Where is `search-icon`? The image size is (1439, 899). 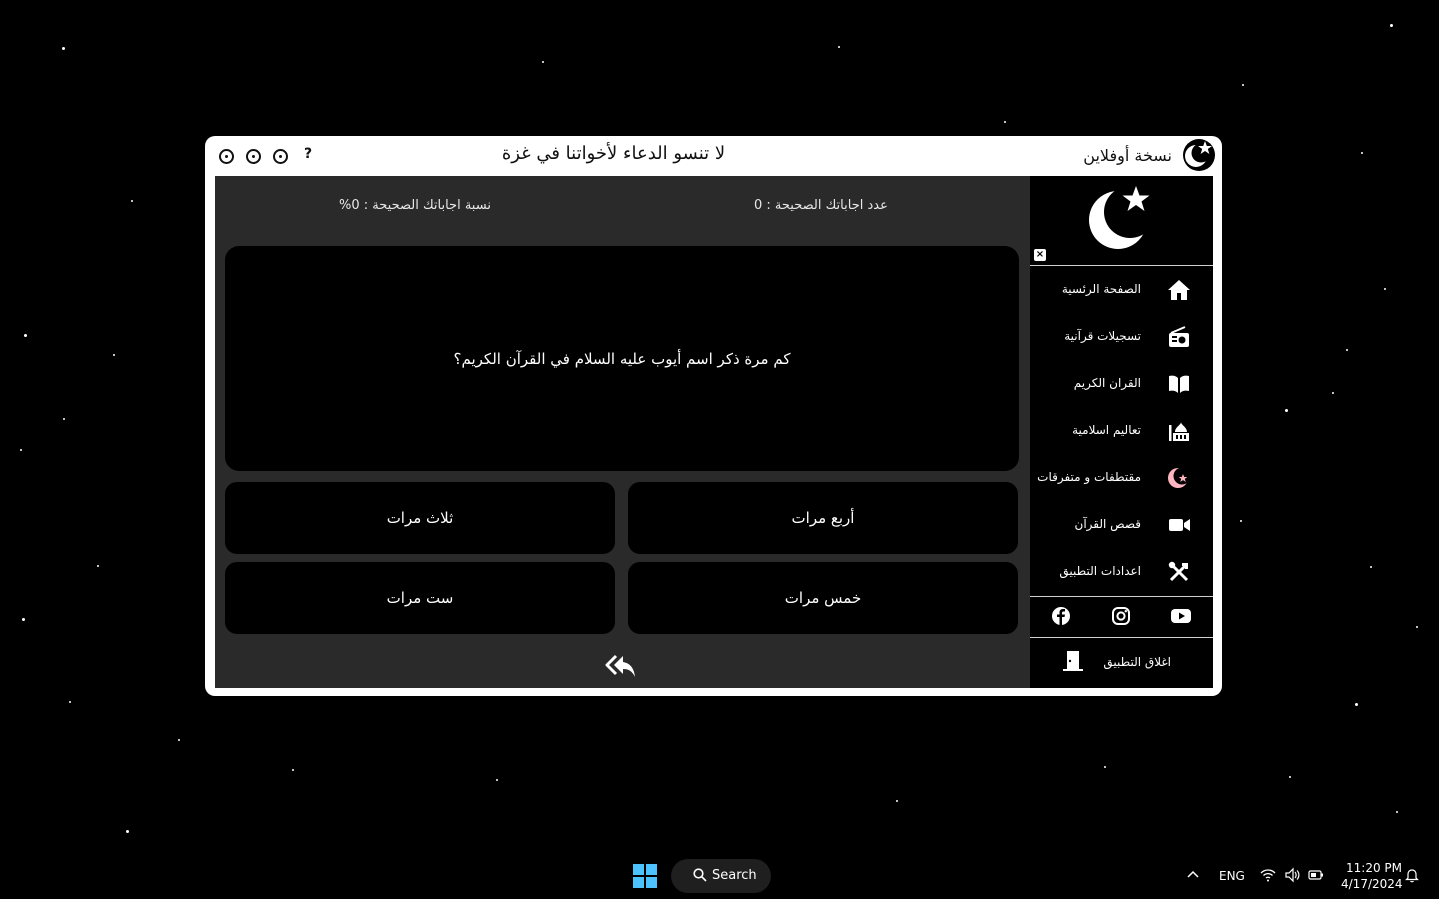 search-icon is located at coordinates (700, 875).